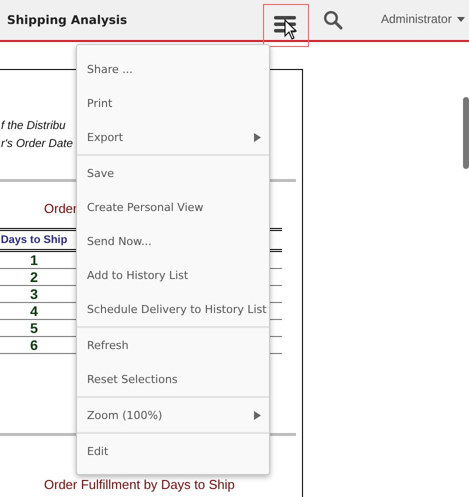 The image size is (469, 497). What do you see at coordinates (173, 310) in the screenshot?
I see `menu-item: Schedule Delivery to History List` at bounding box center [173, 310].